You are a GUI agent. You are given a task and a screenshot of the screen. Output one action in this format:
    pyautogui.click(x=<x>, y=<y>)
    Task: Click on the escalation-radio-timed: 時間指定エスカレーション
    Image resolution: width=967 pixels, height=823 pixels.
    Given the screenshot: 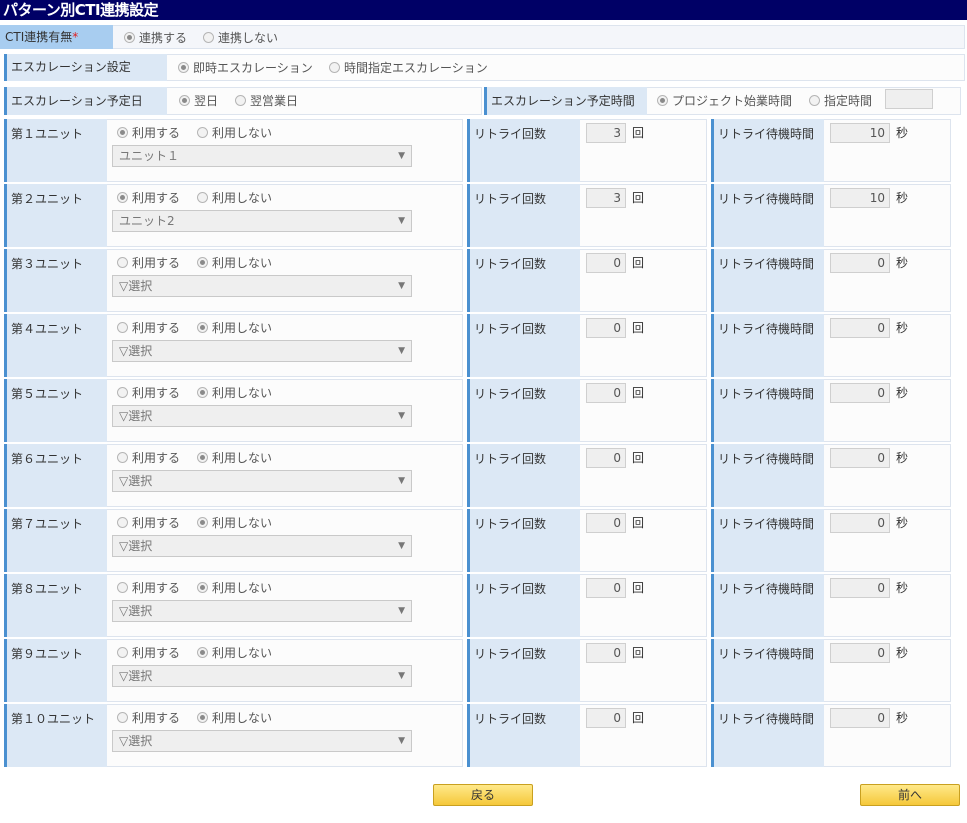 What is the action you would take?
    pyautogui.click(x=408, y=67)
    